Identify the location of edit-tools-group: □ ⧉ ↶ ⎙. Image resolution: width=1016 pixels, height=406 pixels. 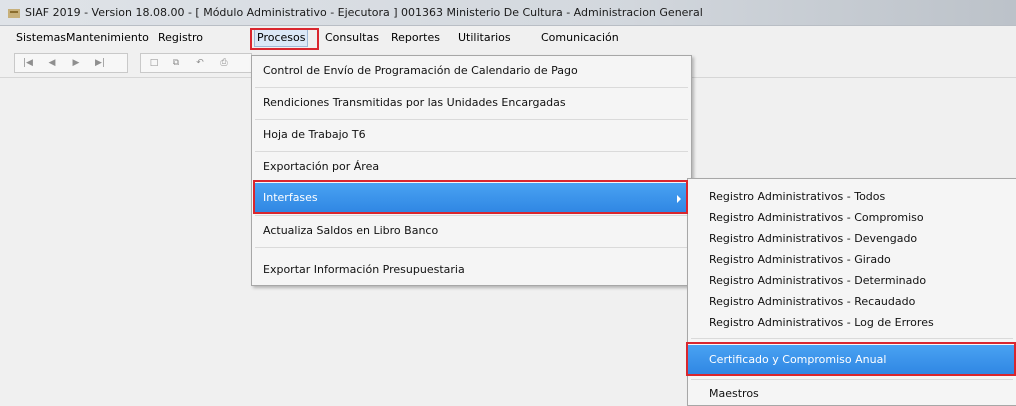
(196, 63).